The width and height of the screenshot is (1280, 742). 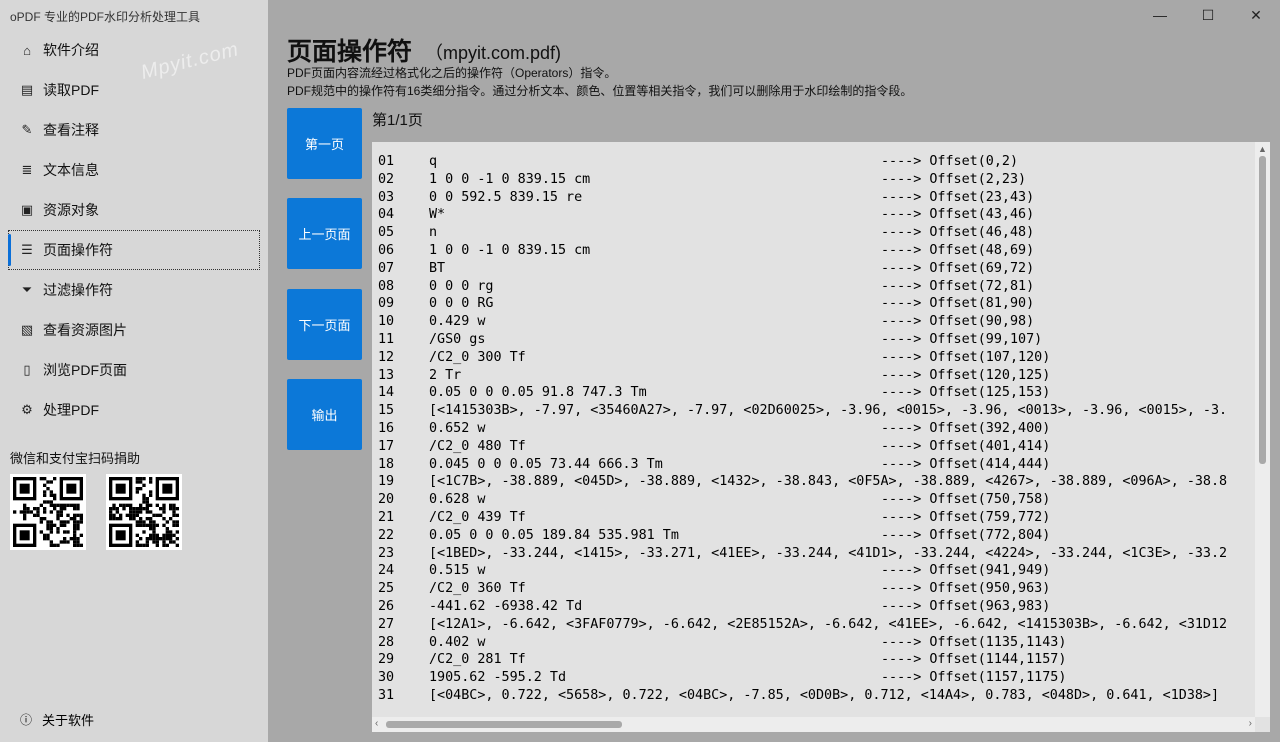 I want to click on operator-offset: ----> Offset(772,804), so click(x=966, y=535).